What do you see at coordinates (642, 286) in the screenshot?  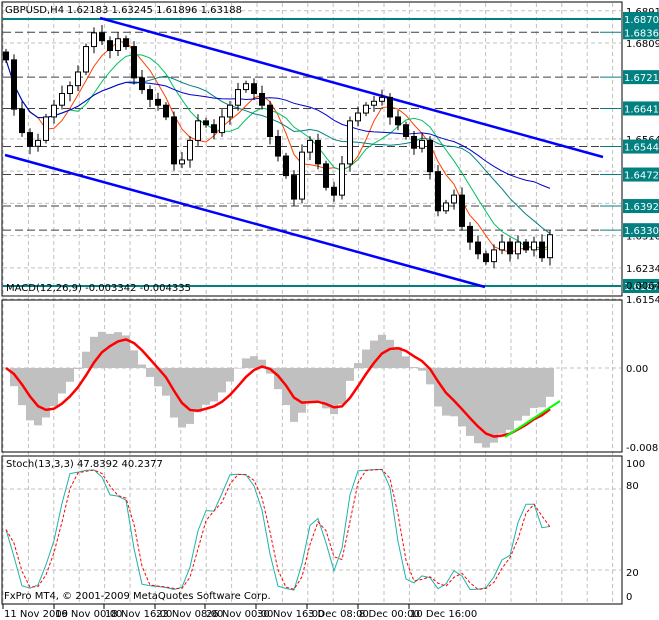 I see `macd-tick-max: 0.006440` at bounding box center [642, 286].